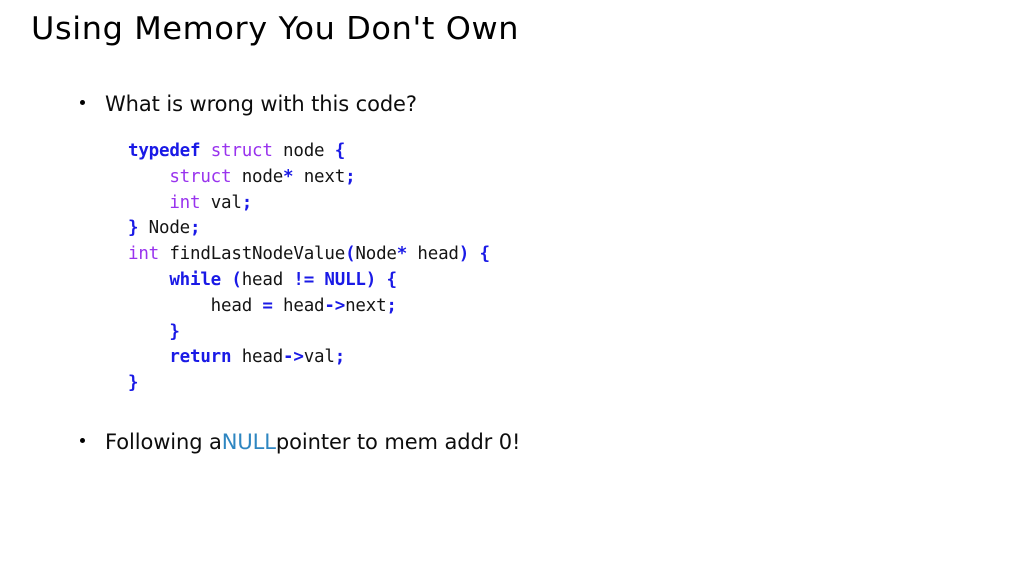 Image resolution: width=1024 pixels, height=576 pixels. What do you see at coordinates (252, 254) in the screenshot?
I see `code-token: findLastNodeValue` at bounding box center [252, 254].